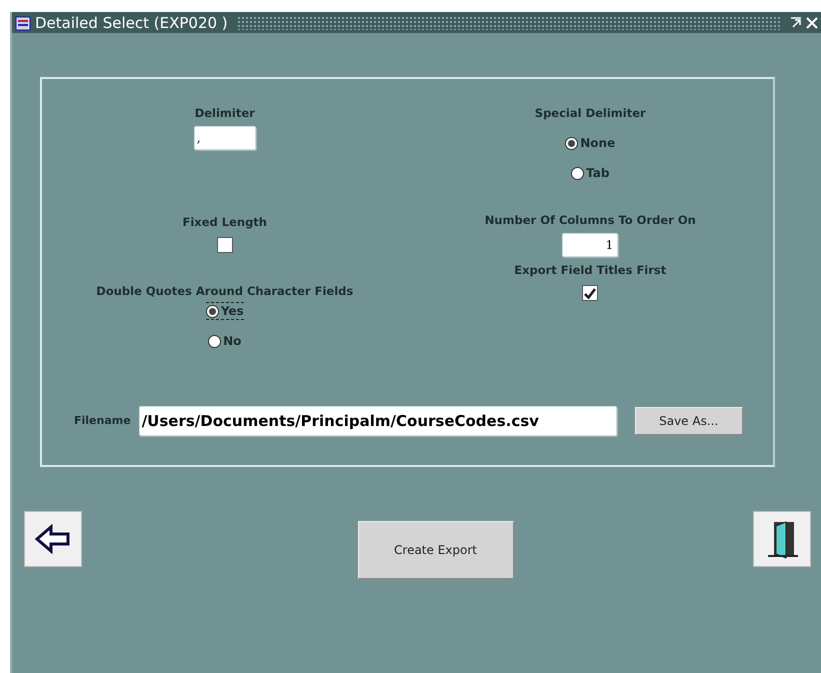 The width and height of the screenshot is (821, 673). Describe the element at coordinates (131, 23) in the screenshot. I see `window-title: Detailed Select (EXP020 )` at that location.